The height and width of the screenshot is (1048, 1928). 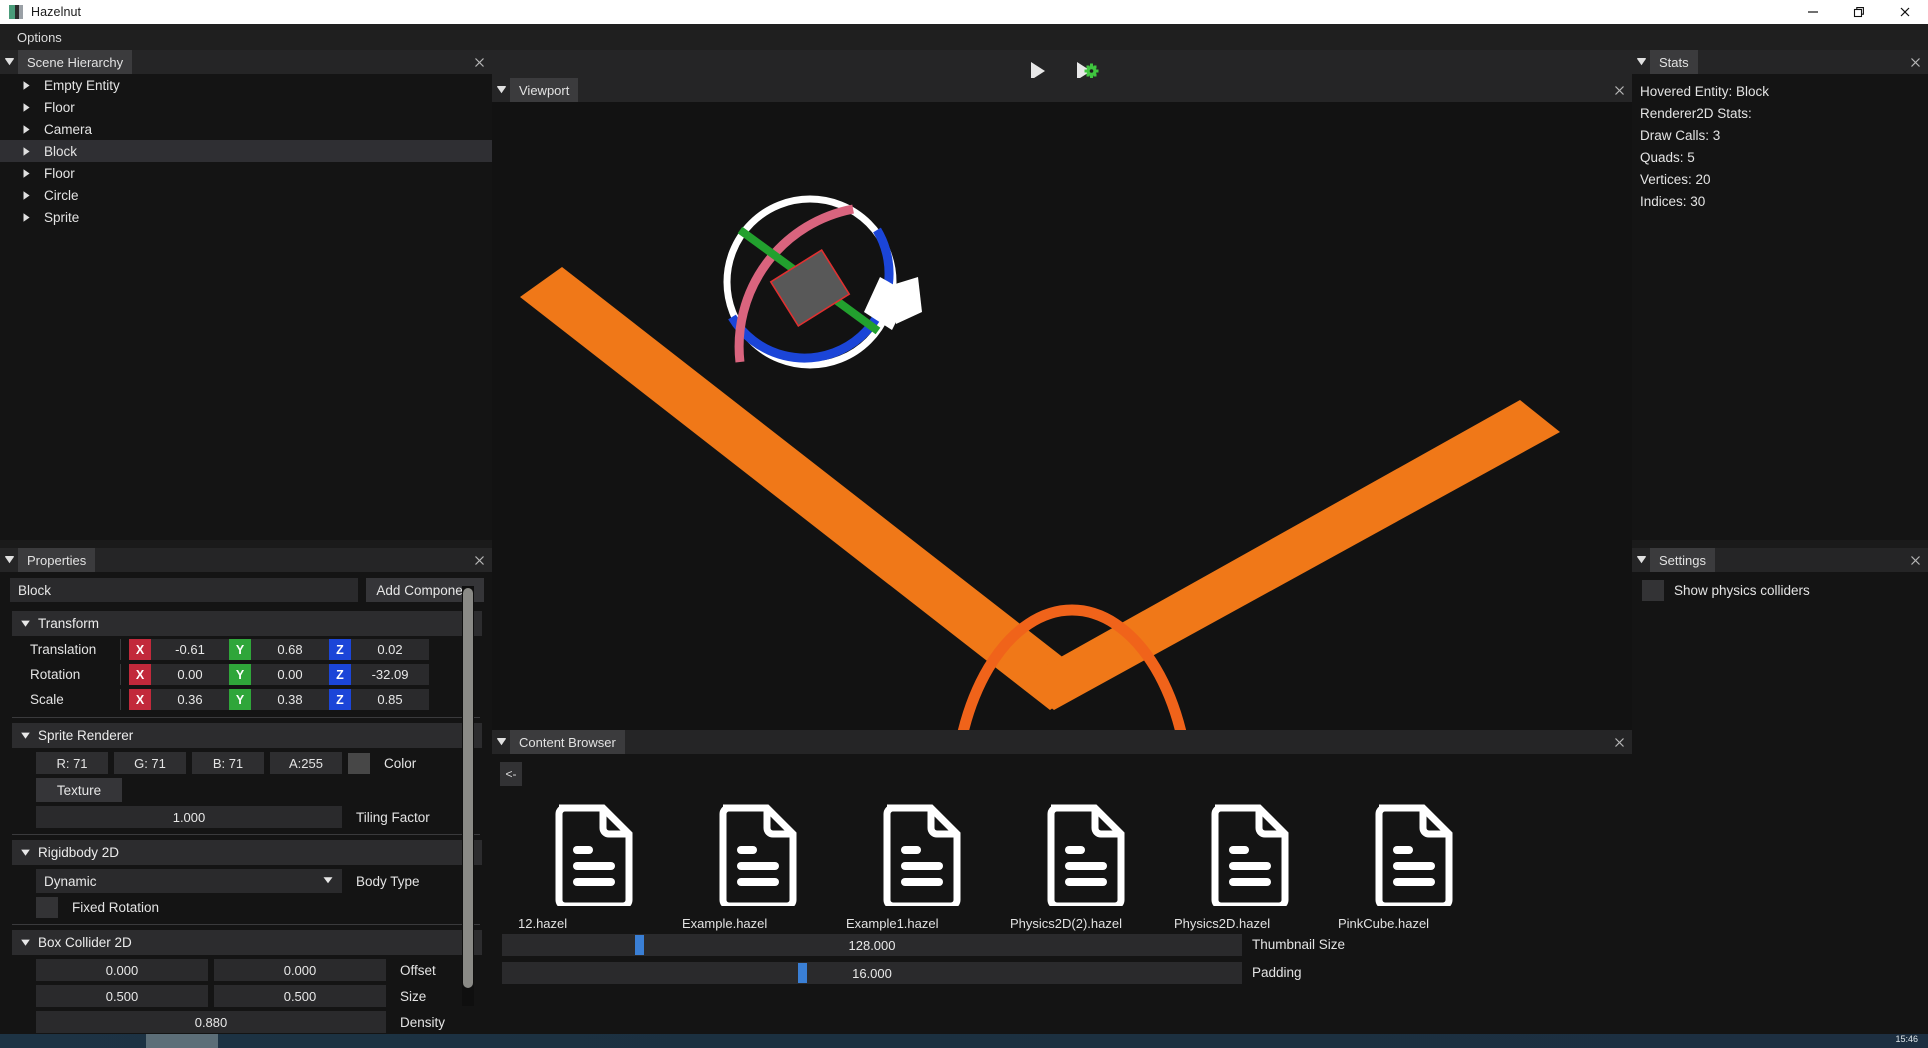 I want to click on axis-x-input: 0.00, so click(x=190, y=674).